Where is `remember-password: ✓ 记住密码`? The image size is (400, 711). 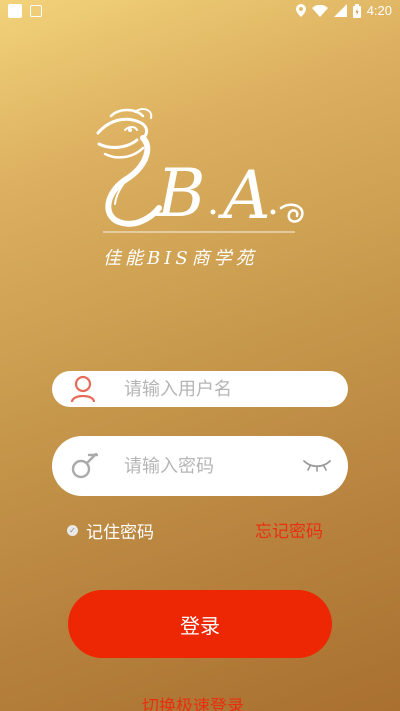
remember-password: ✓ 记住密码 is located at coordinates (110, 530).